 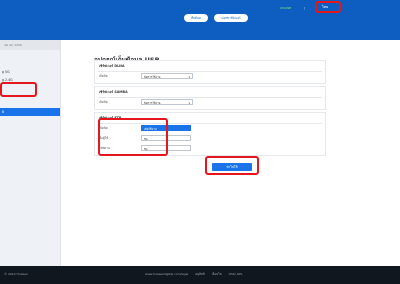 I want to click on samba-title: เซิร์ฟเวอร์ SAMBA, so click(x=113, y=92).